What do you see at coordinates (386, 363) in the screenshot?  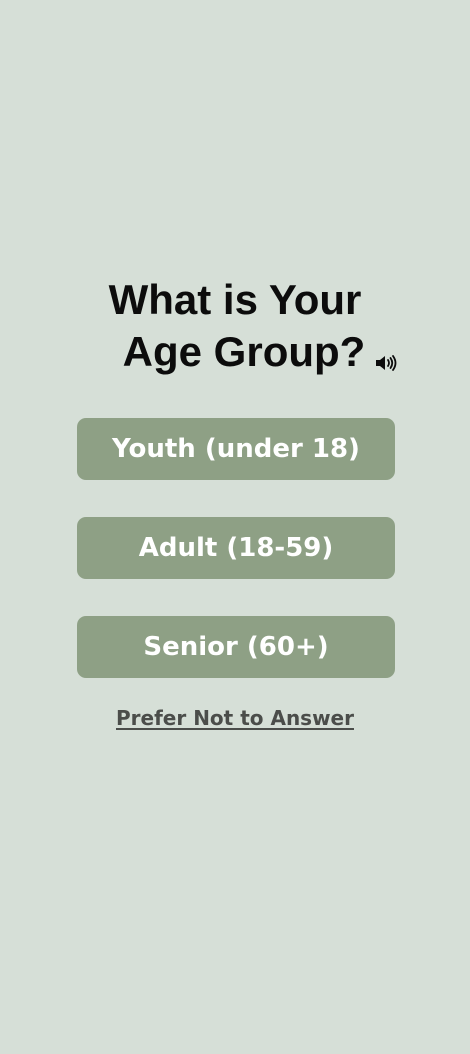 I see `speaker-icon` at bounding box center [386, 363].